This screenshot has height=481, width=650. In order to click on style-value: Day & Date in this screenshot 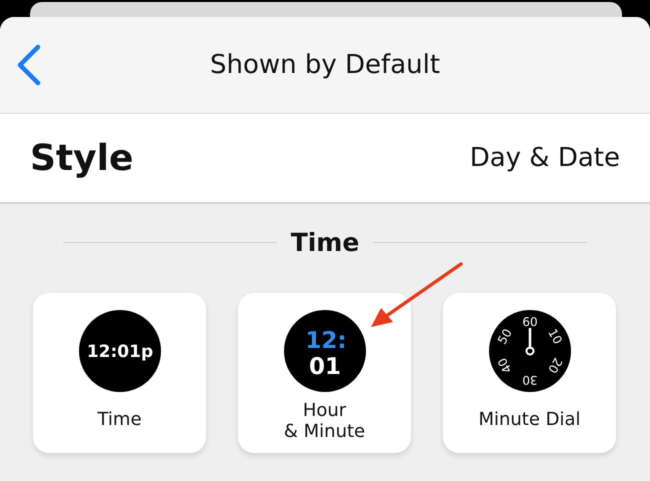, I will do `click(545, 158)`.